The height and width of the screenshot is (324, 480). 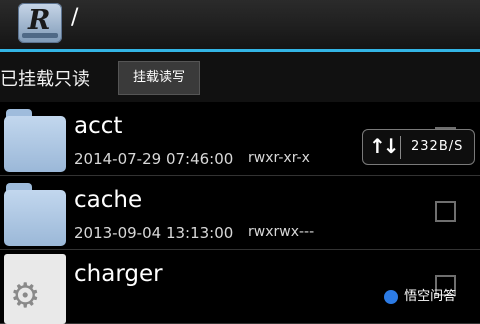 I want to click on file-checkbox, so click(x=445, y=211).